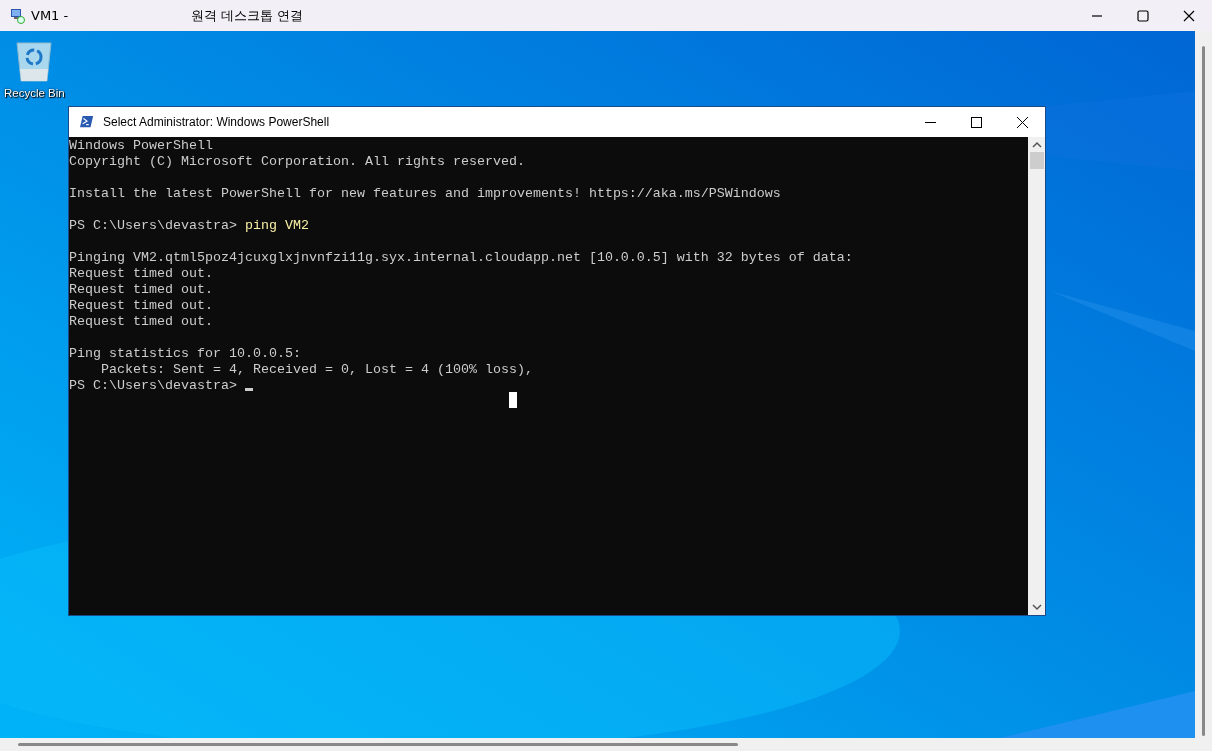 The width and height of the screenshot is (1212, 751). I want to click on window-title: VM1 -, so click(50, 15).